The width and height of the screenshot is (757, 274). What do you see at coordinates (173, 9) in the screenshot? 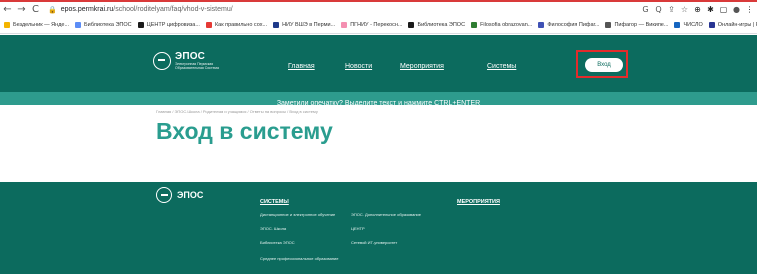
I see `url-path: /school/roditelyam/faq/vhod-v-sistemu/` at bounding box center [173, 9].